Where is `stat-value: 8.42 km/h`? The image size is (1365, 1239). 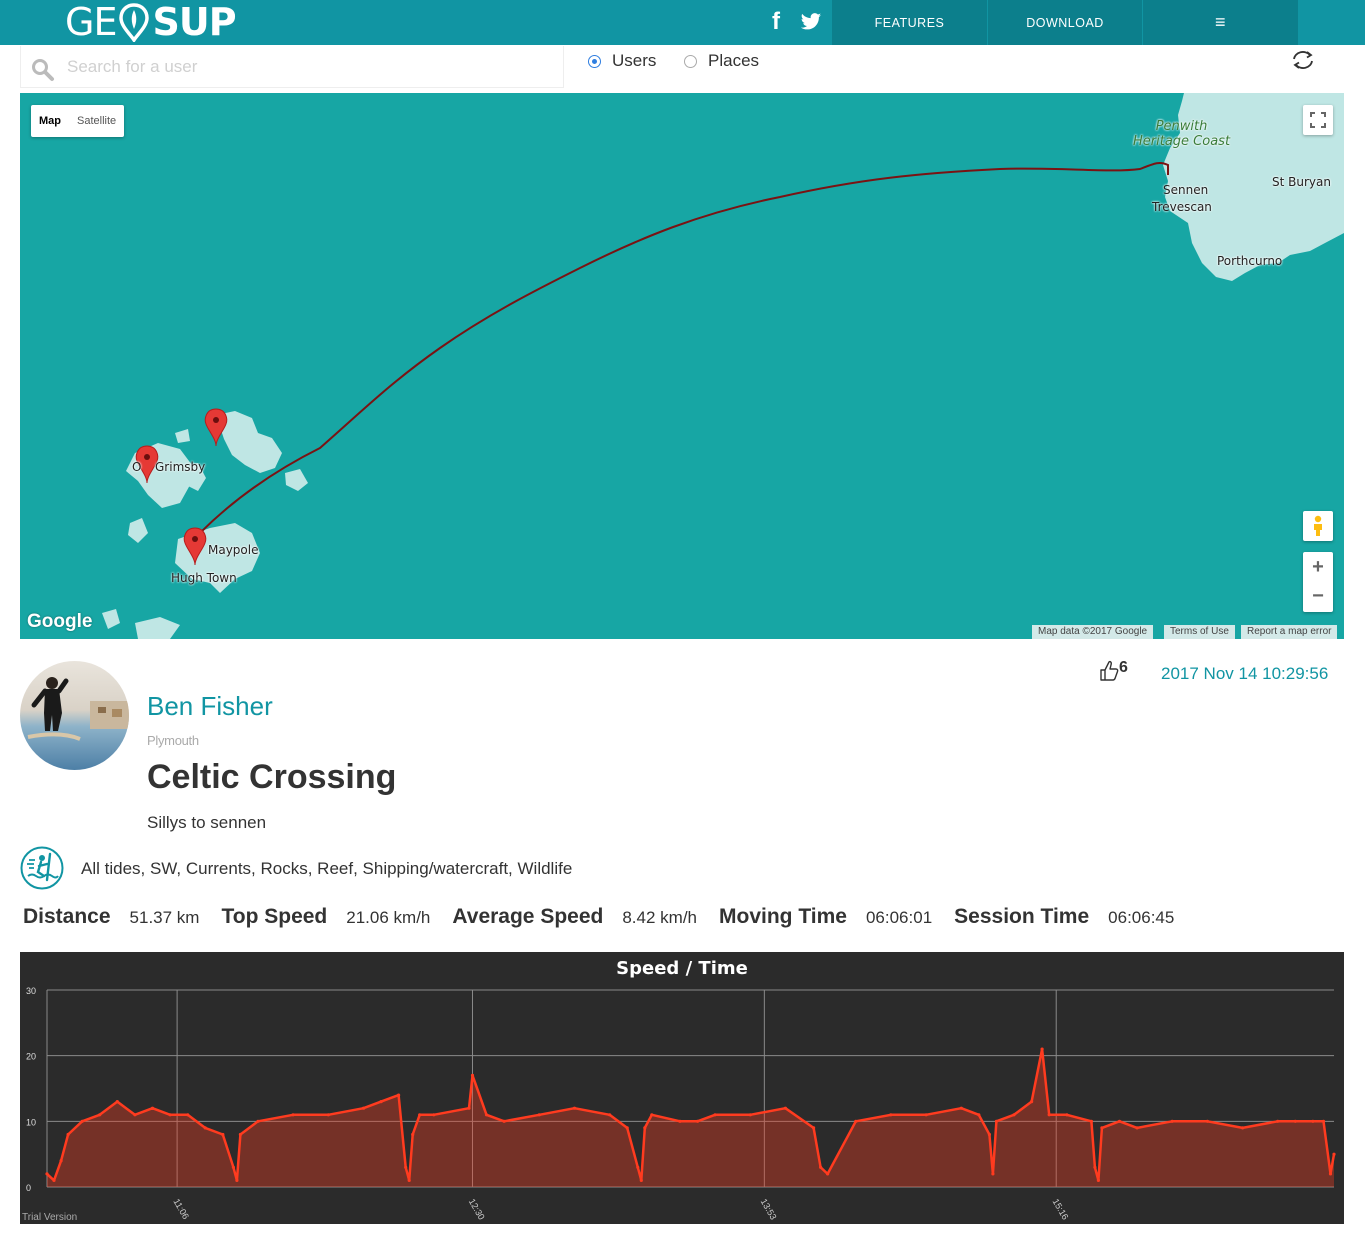 stat-value: 8.42 km/h is located at coordinates (659, 917).